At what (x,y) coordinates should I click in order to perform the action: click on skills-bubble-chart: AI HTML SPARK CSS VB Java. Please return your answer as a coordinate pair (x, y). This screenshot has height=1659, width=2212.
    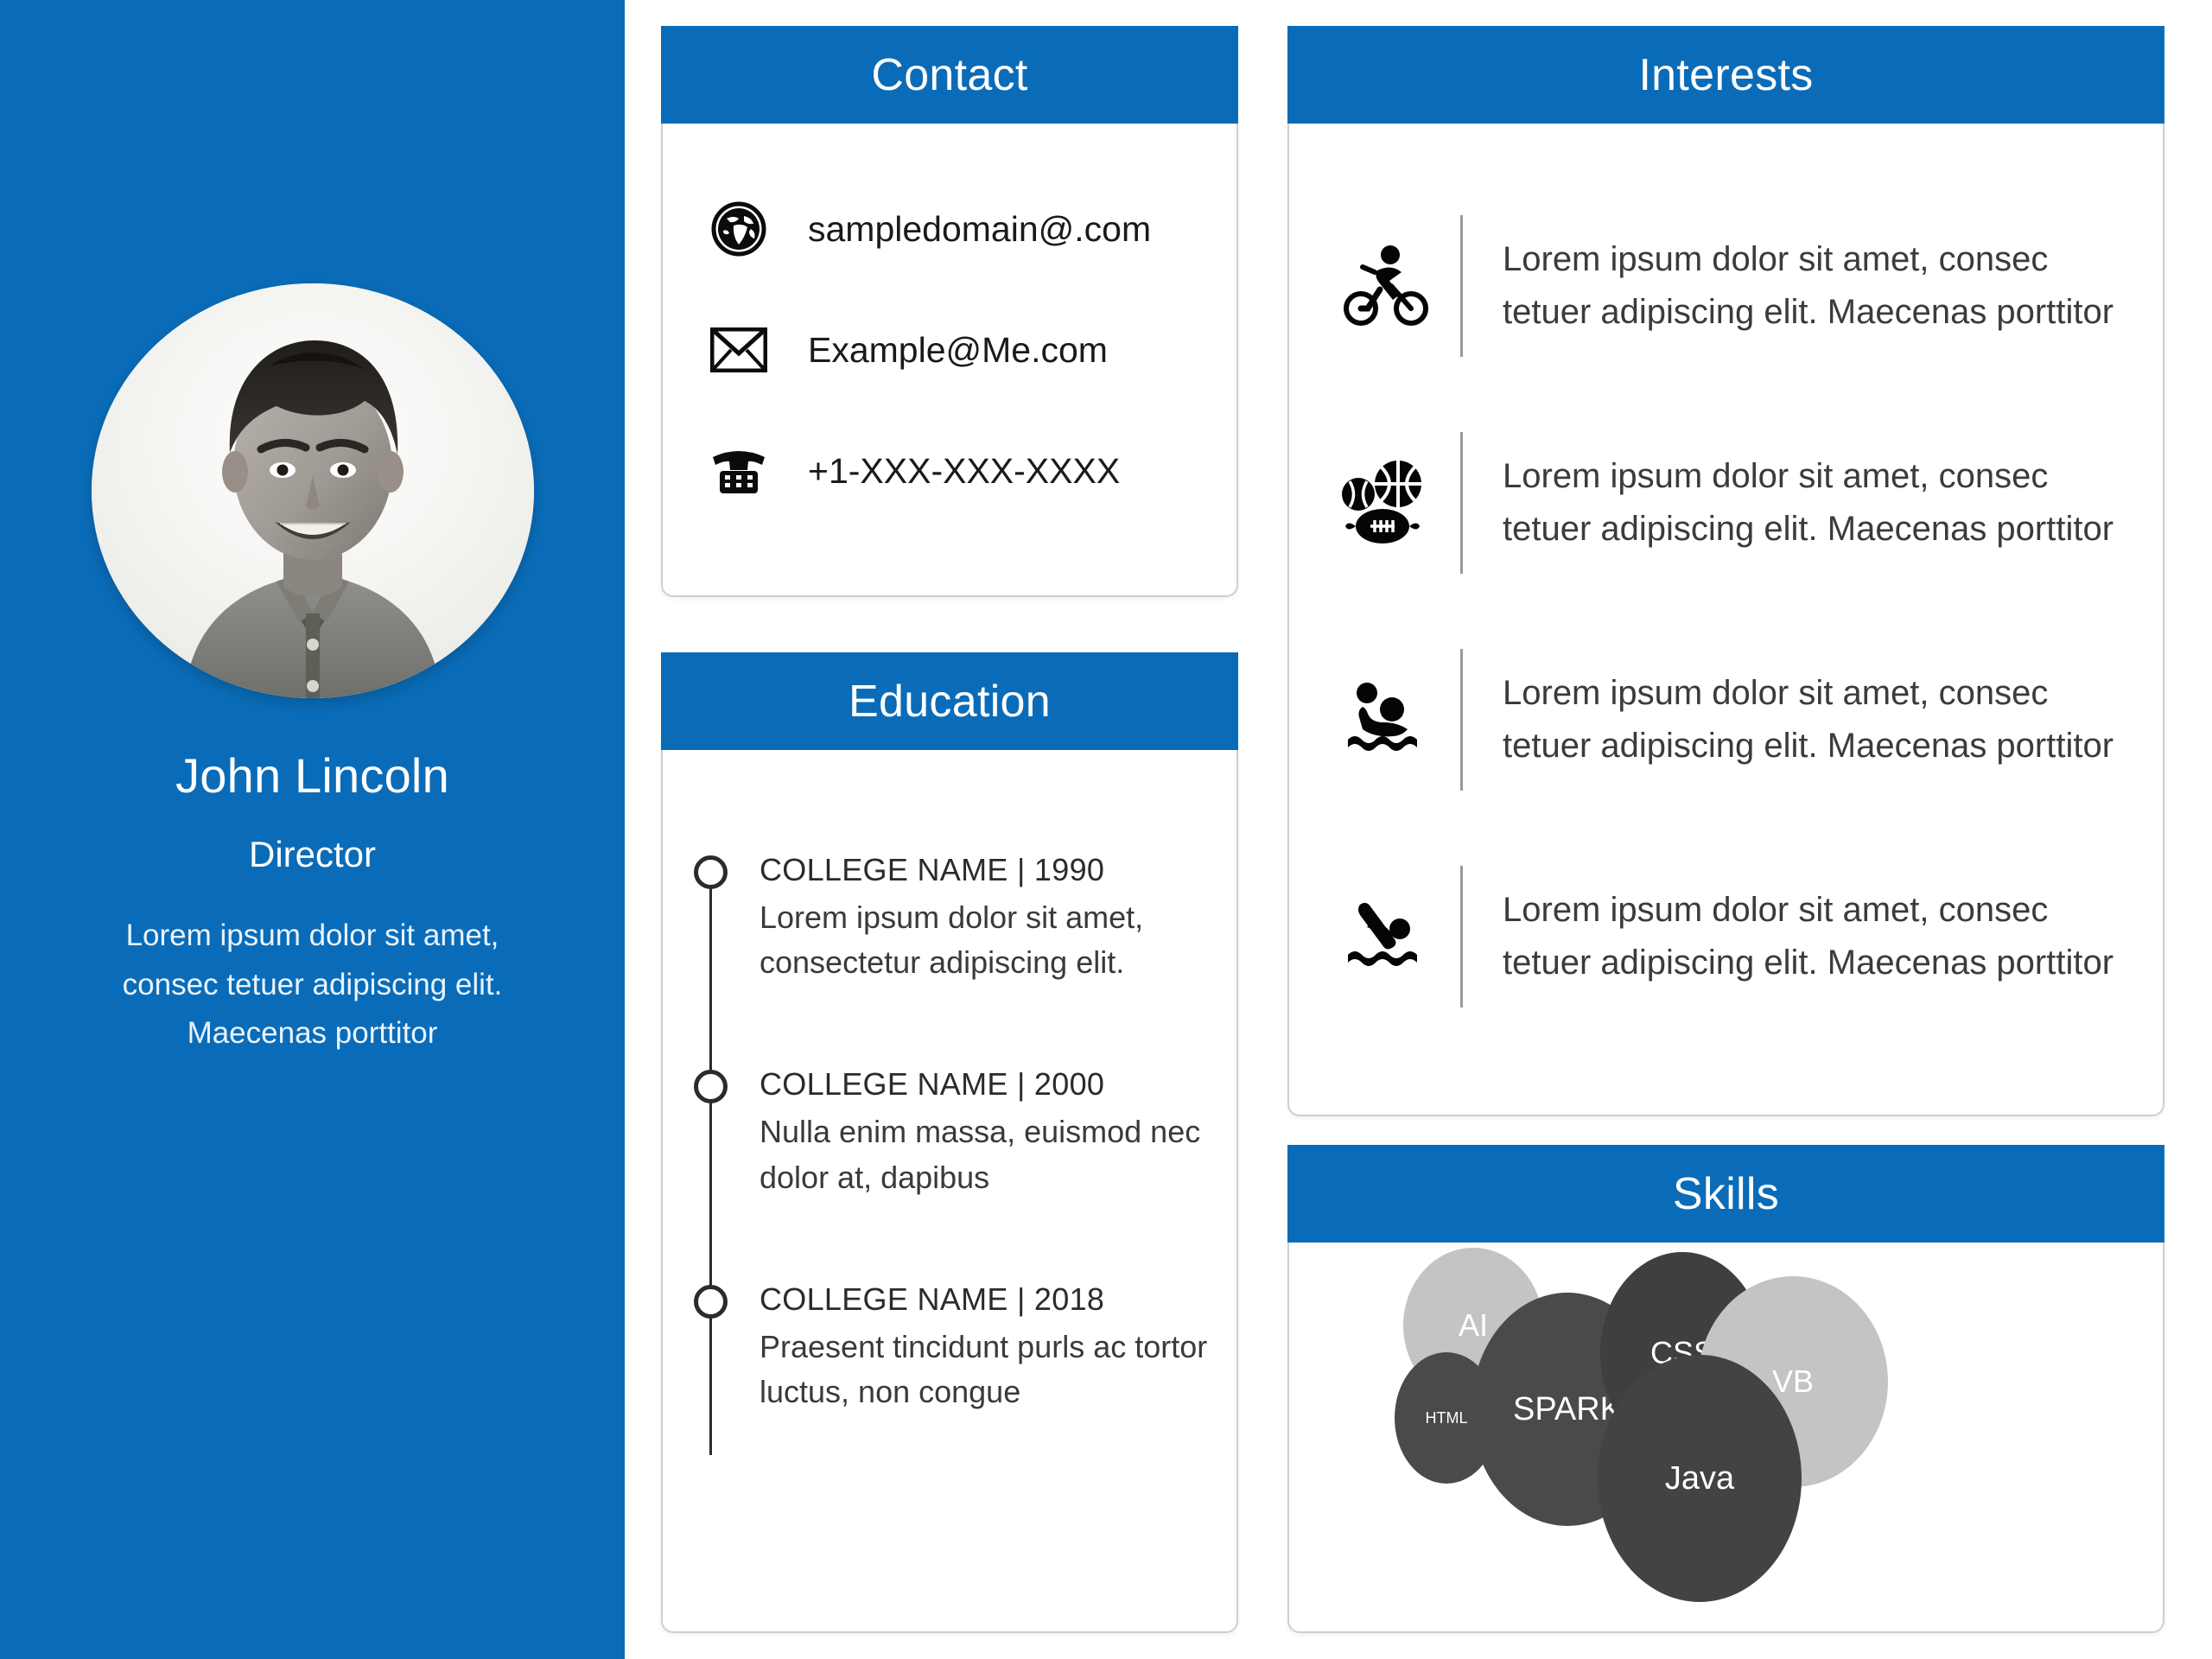
    Looking at the image, I should click on (1726, 1437).